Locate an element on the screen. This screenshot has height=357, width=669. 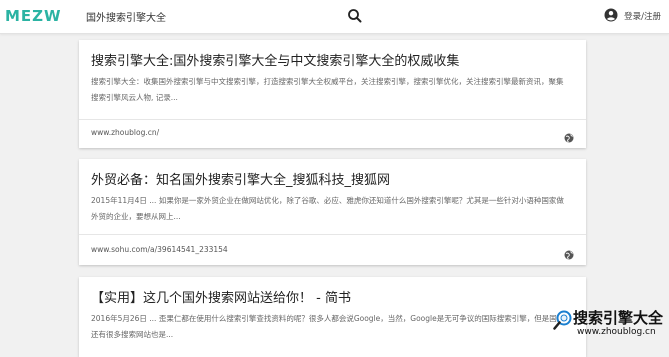
search-input is located at coordinates (211, 16).